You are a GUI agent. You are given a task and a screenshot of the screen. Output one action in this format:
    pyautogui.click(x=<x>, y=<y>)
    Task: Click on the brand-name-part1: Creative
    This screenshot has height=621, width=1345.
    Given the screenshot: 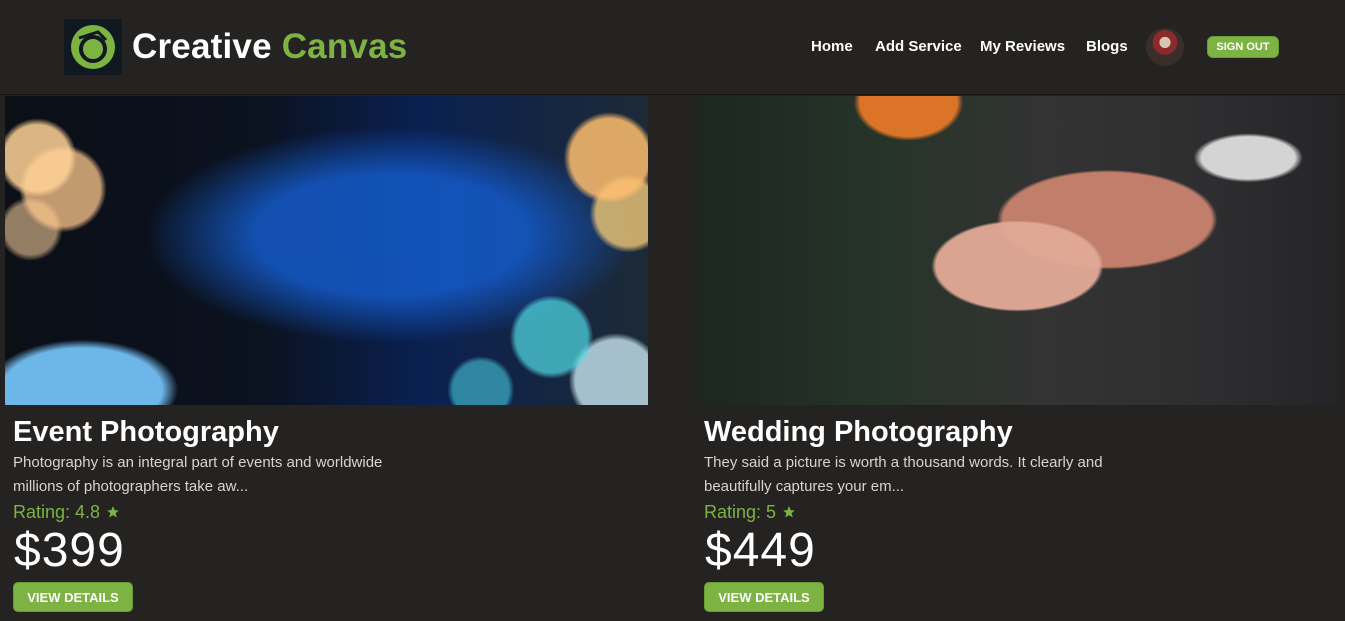 What is the action you would take?
    pyautogui.click(x=202, y=46)
    